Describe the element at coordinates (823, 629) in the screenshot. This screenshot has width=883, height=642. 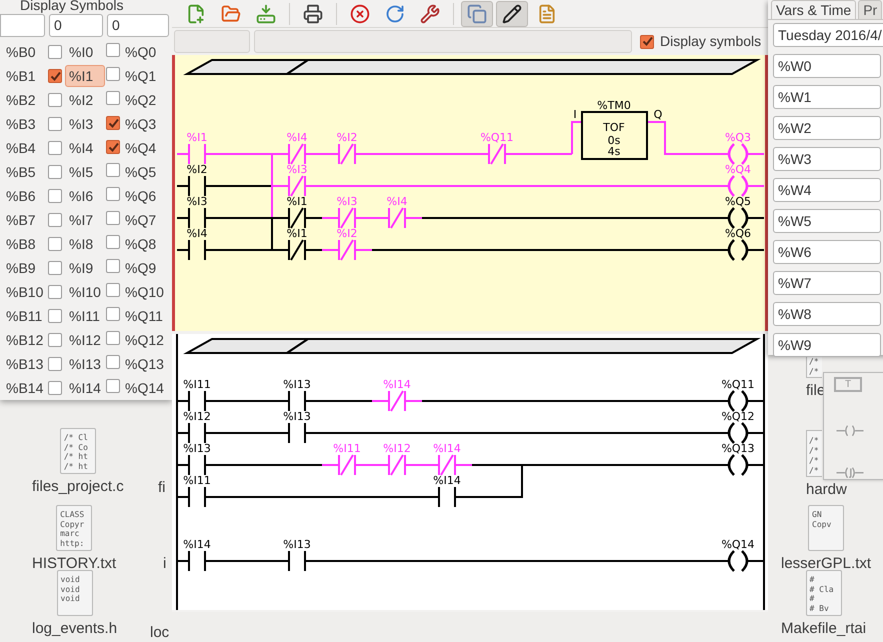
I see `file-name: Makefile_rtai` at that location.